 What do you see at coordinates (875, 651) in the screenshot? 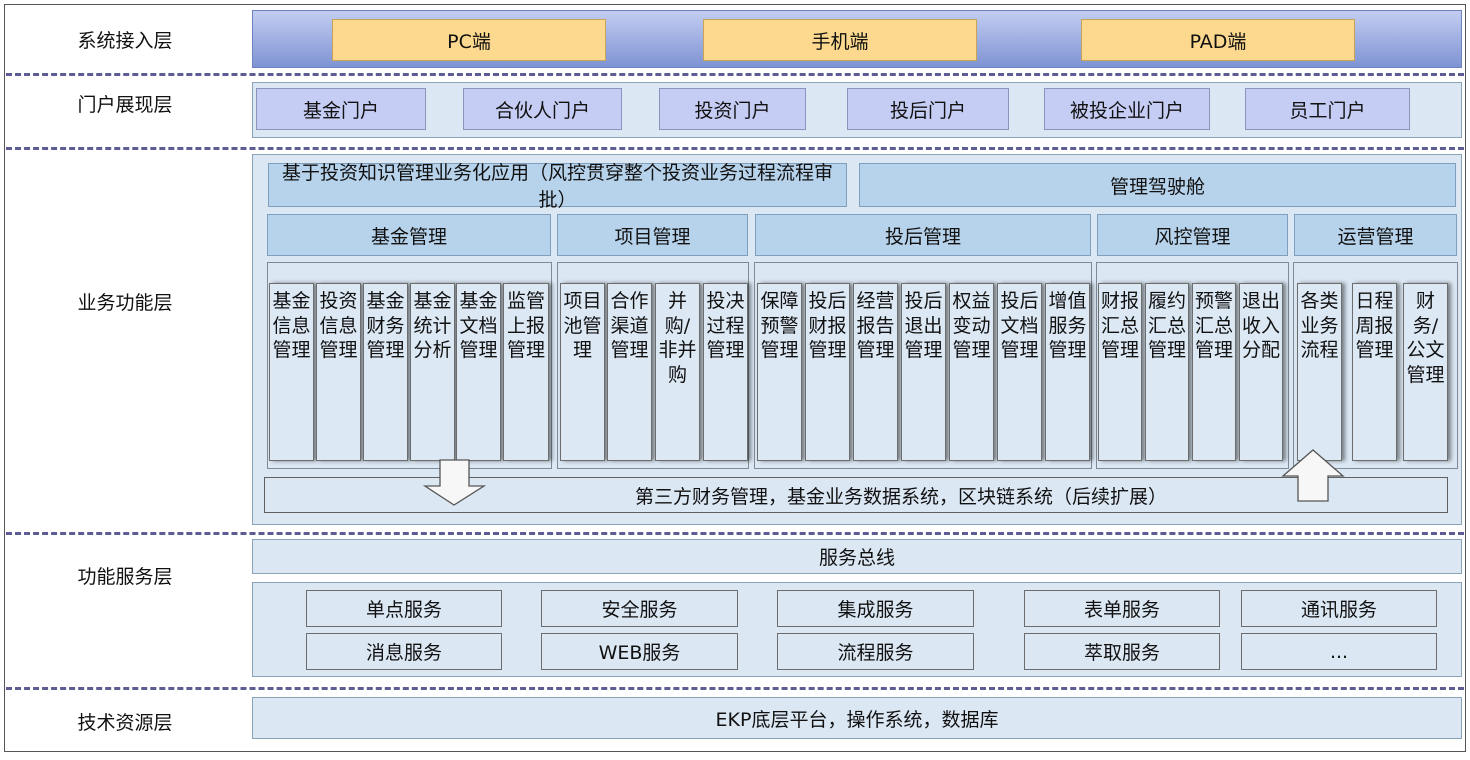
I see `service-workflow: 流程服务` at bounding box center [875, 651].